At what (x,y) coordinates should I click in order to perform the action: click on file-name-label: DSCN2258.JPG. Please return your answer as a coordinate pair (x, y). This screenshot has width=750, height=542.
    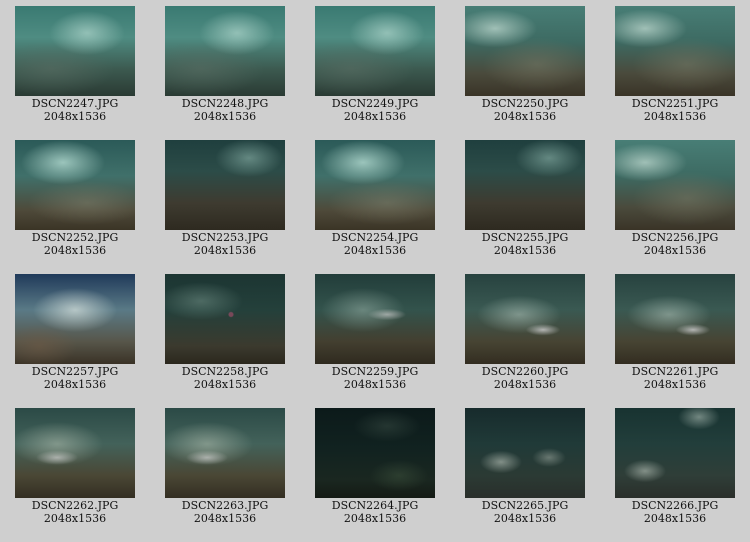
    Looking at the image, I should click on (225, 371).